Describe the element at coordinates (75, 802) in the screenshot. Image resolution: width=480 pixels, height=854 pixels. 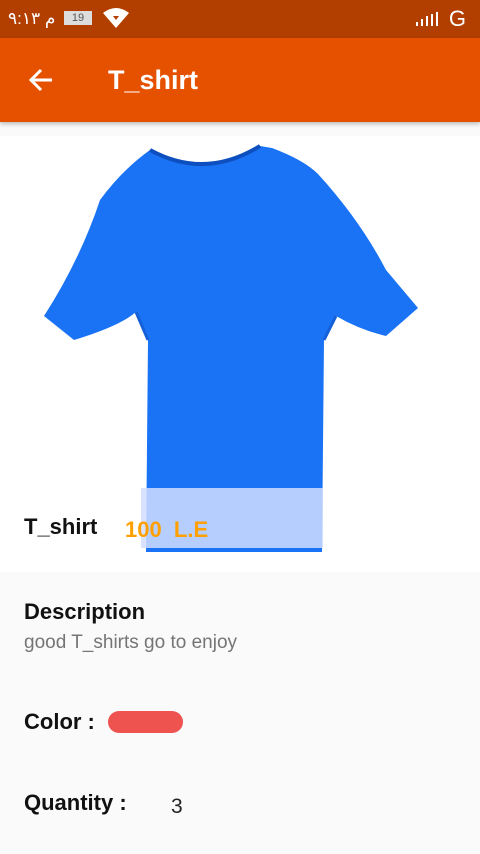
I see `quantity-label: Quantity :` at that location.